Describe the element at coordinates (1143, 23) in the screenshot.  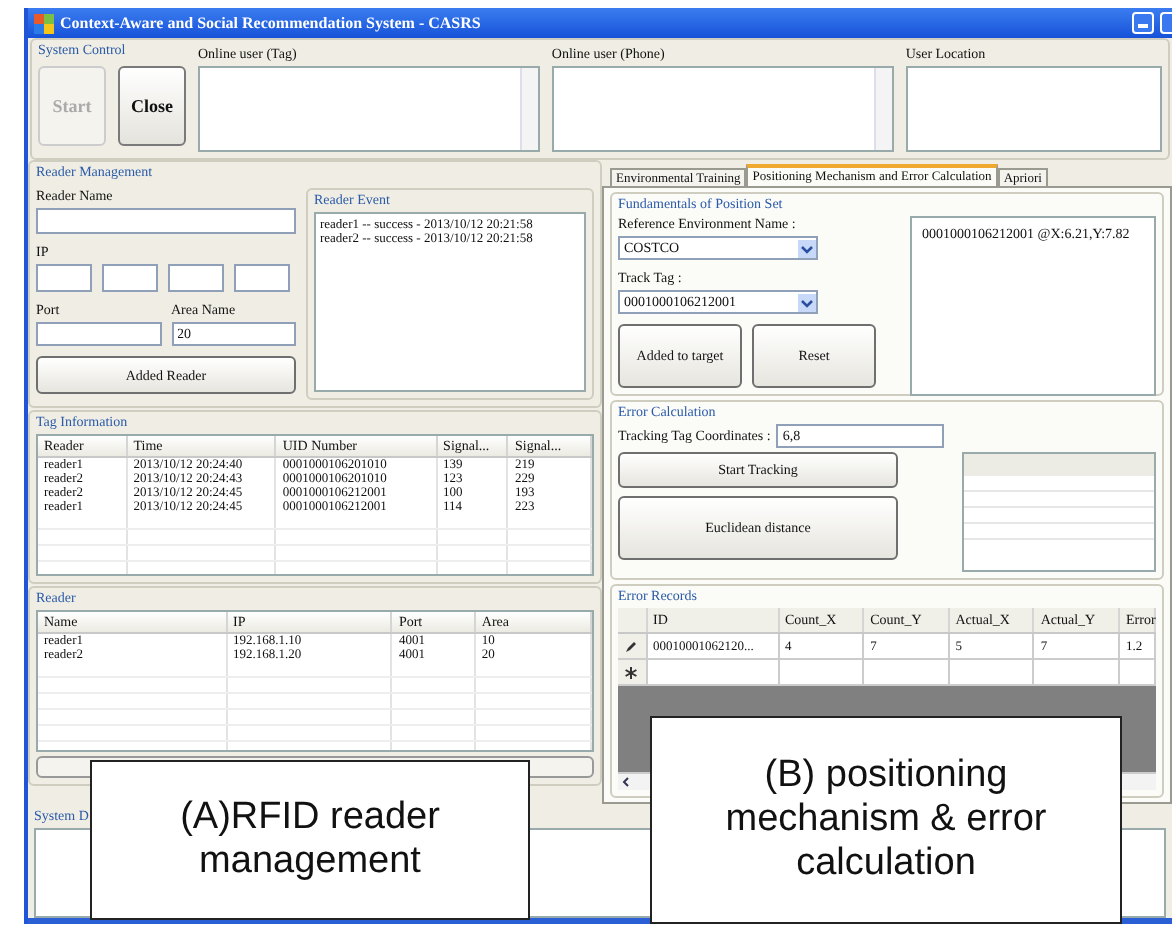
I see `minimize-button` at that location.